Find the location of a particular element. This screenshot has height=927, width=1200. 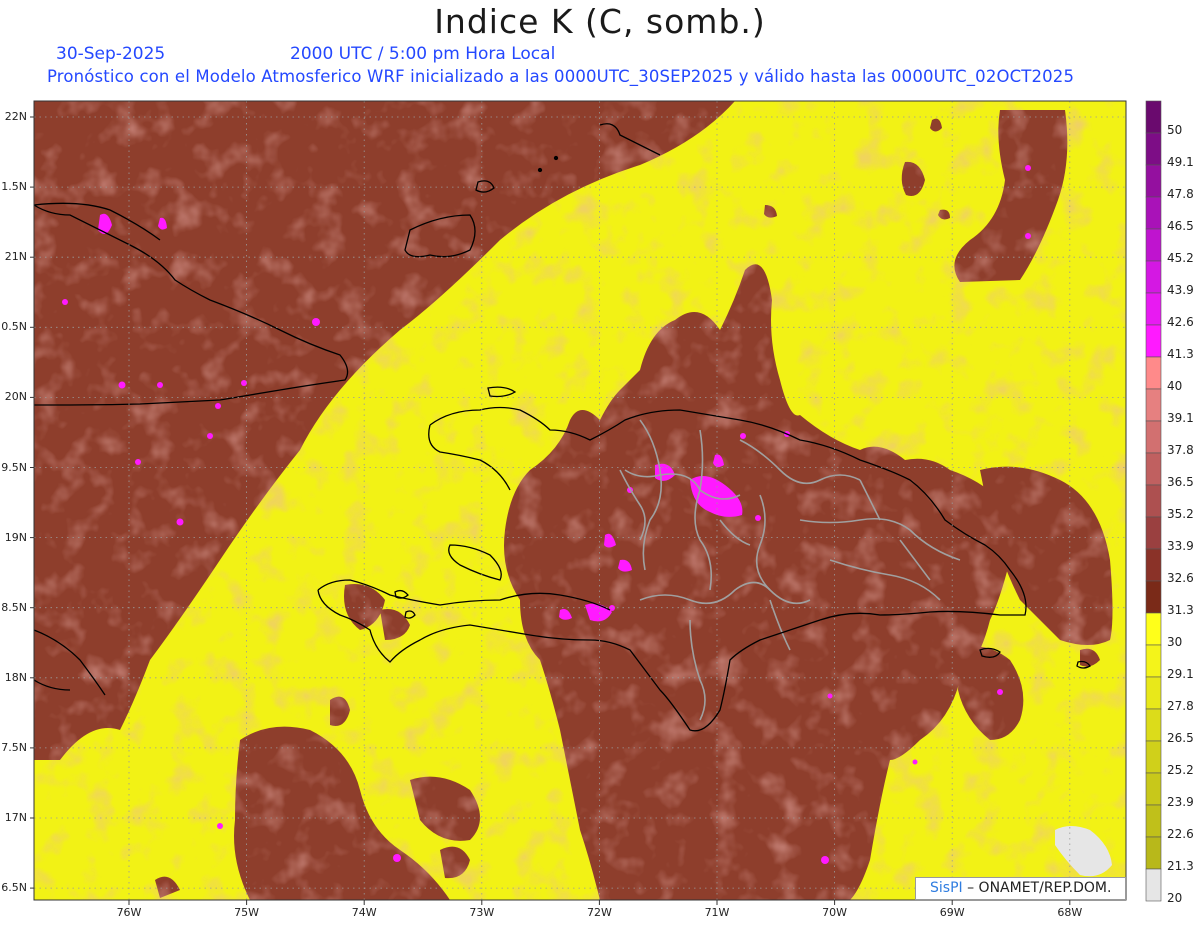

lat-label: 9.5N is located at coordinates (14, 467).